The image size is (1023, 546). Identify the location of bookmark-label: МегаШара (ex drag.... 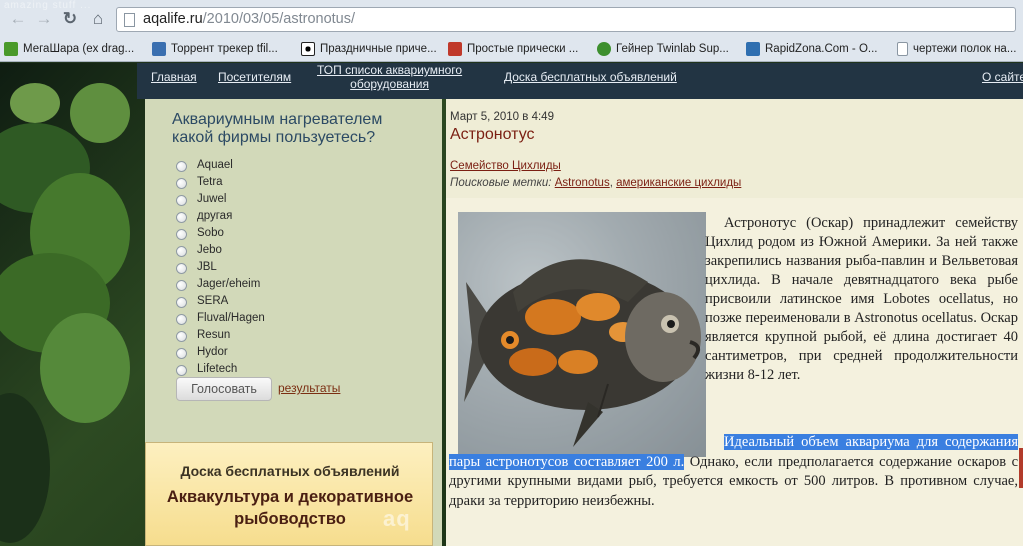
(79, 49).